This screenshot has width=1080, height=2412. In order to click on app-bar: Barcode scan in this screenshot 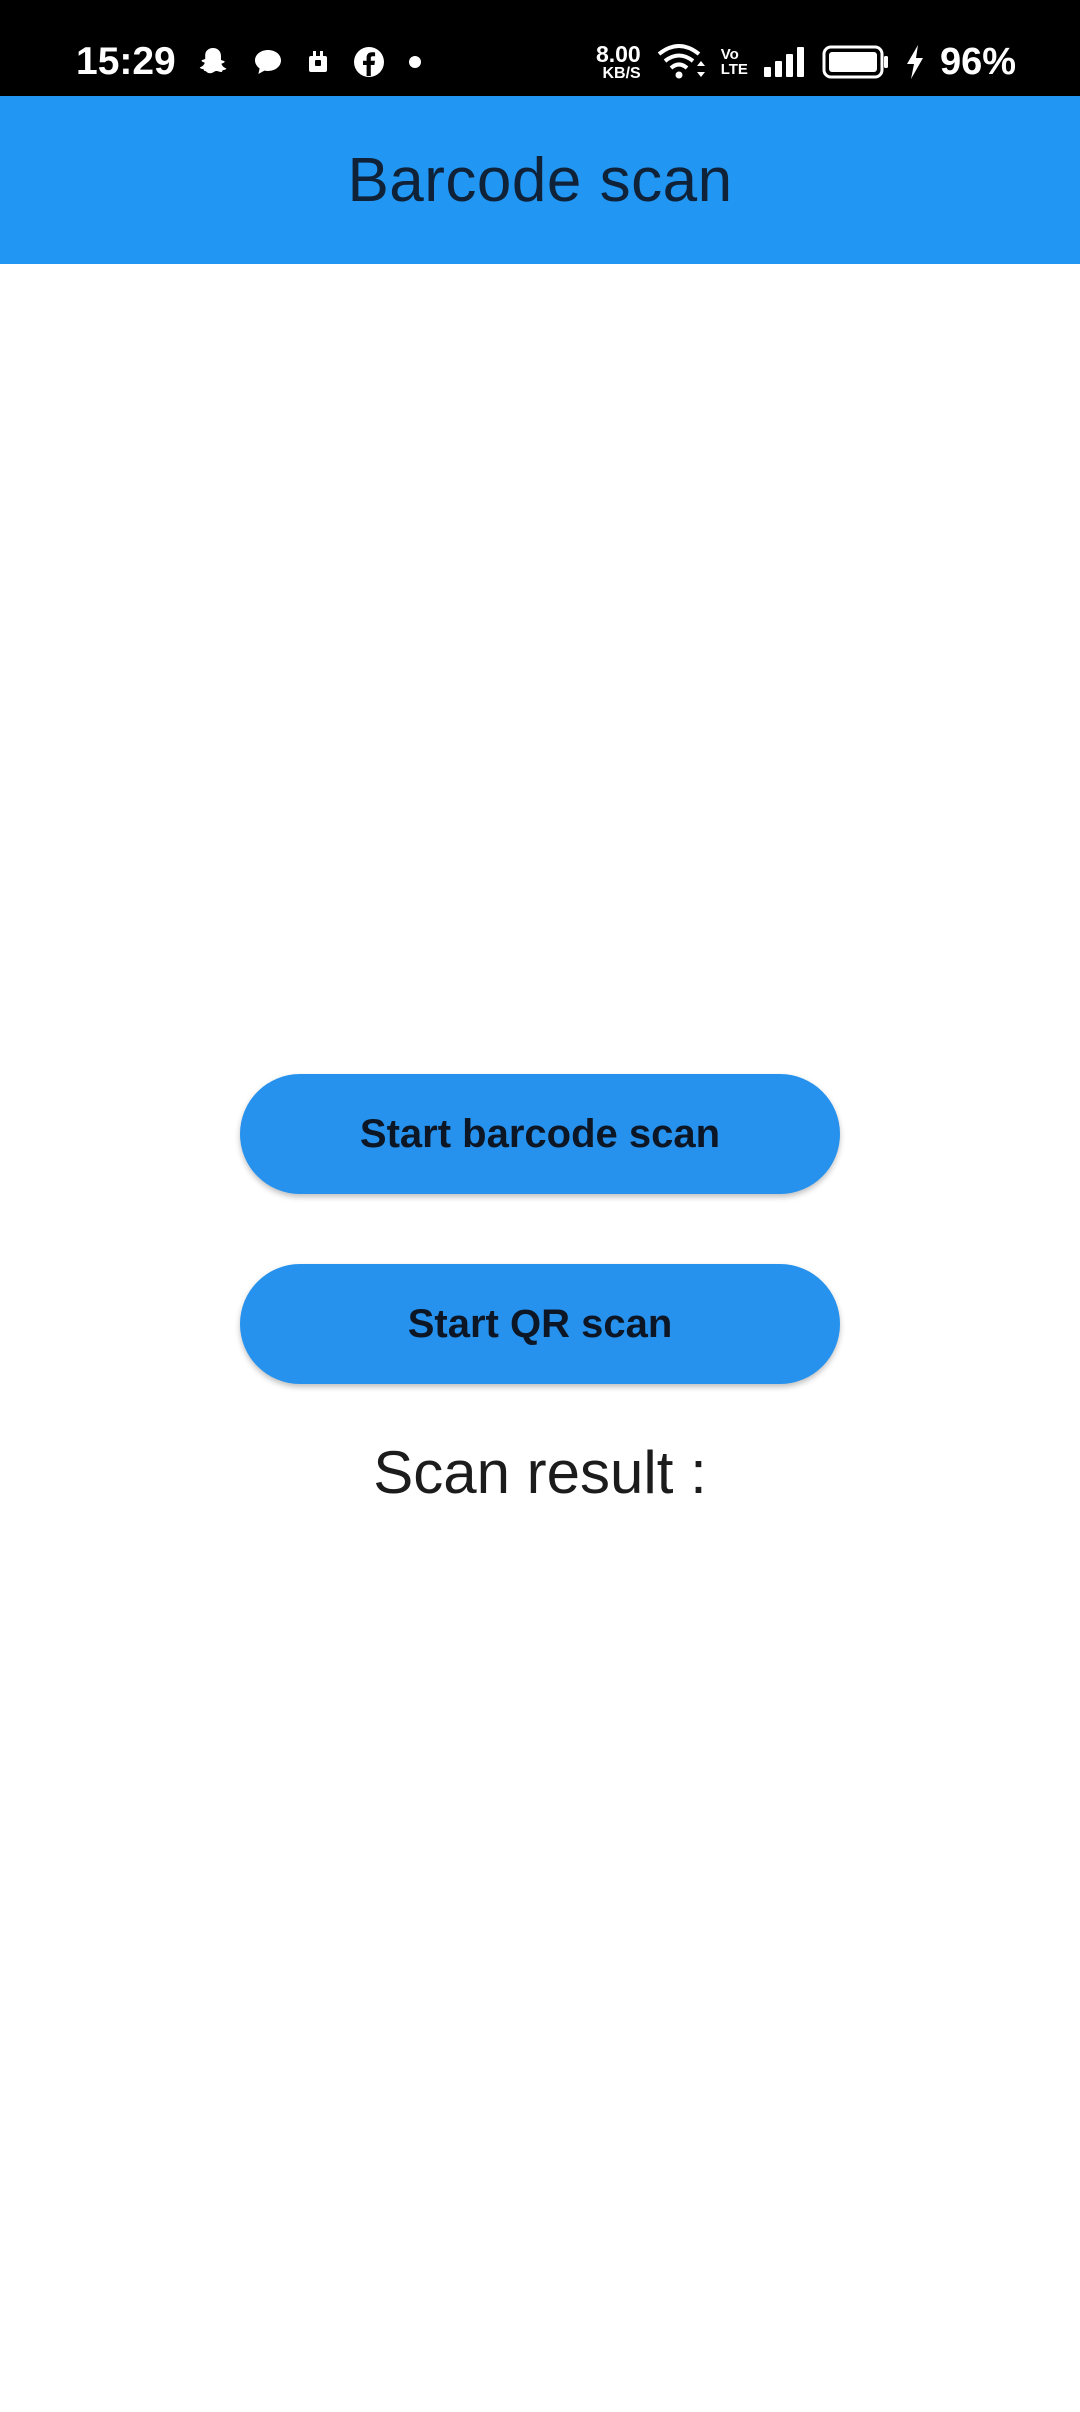, I will do `click(540, 180)`.